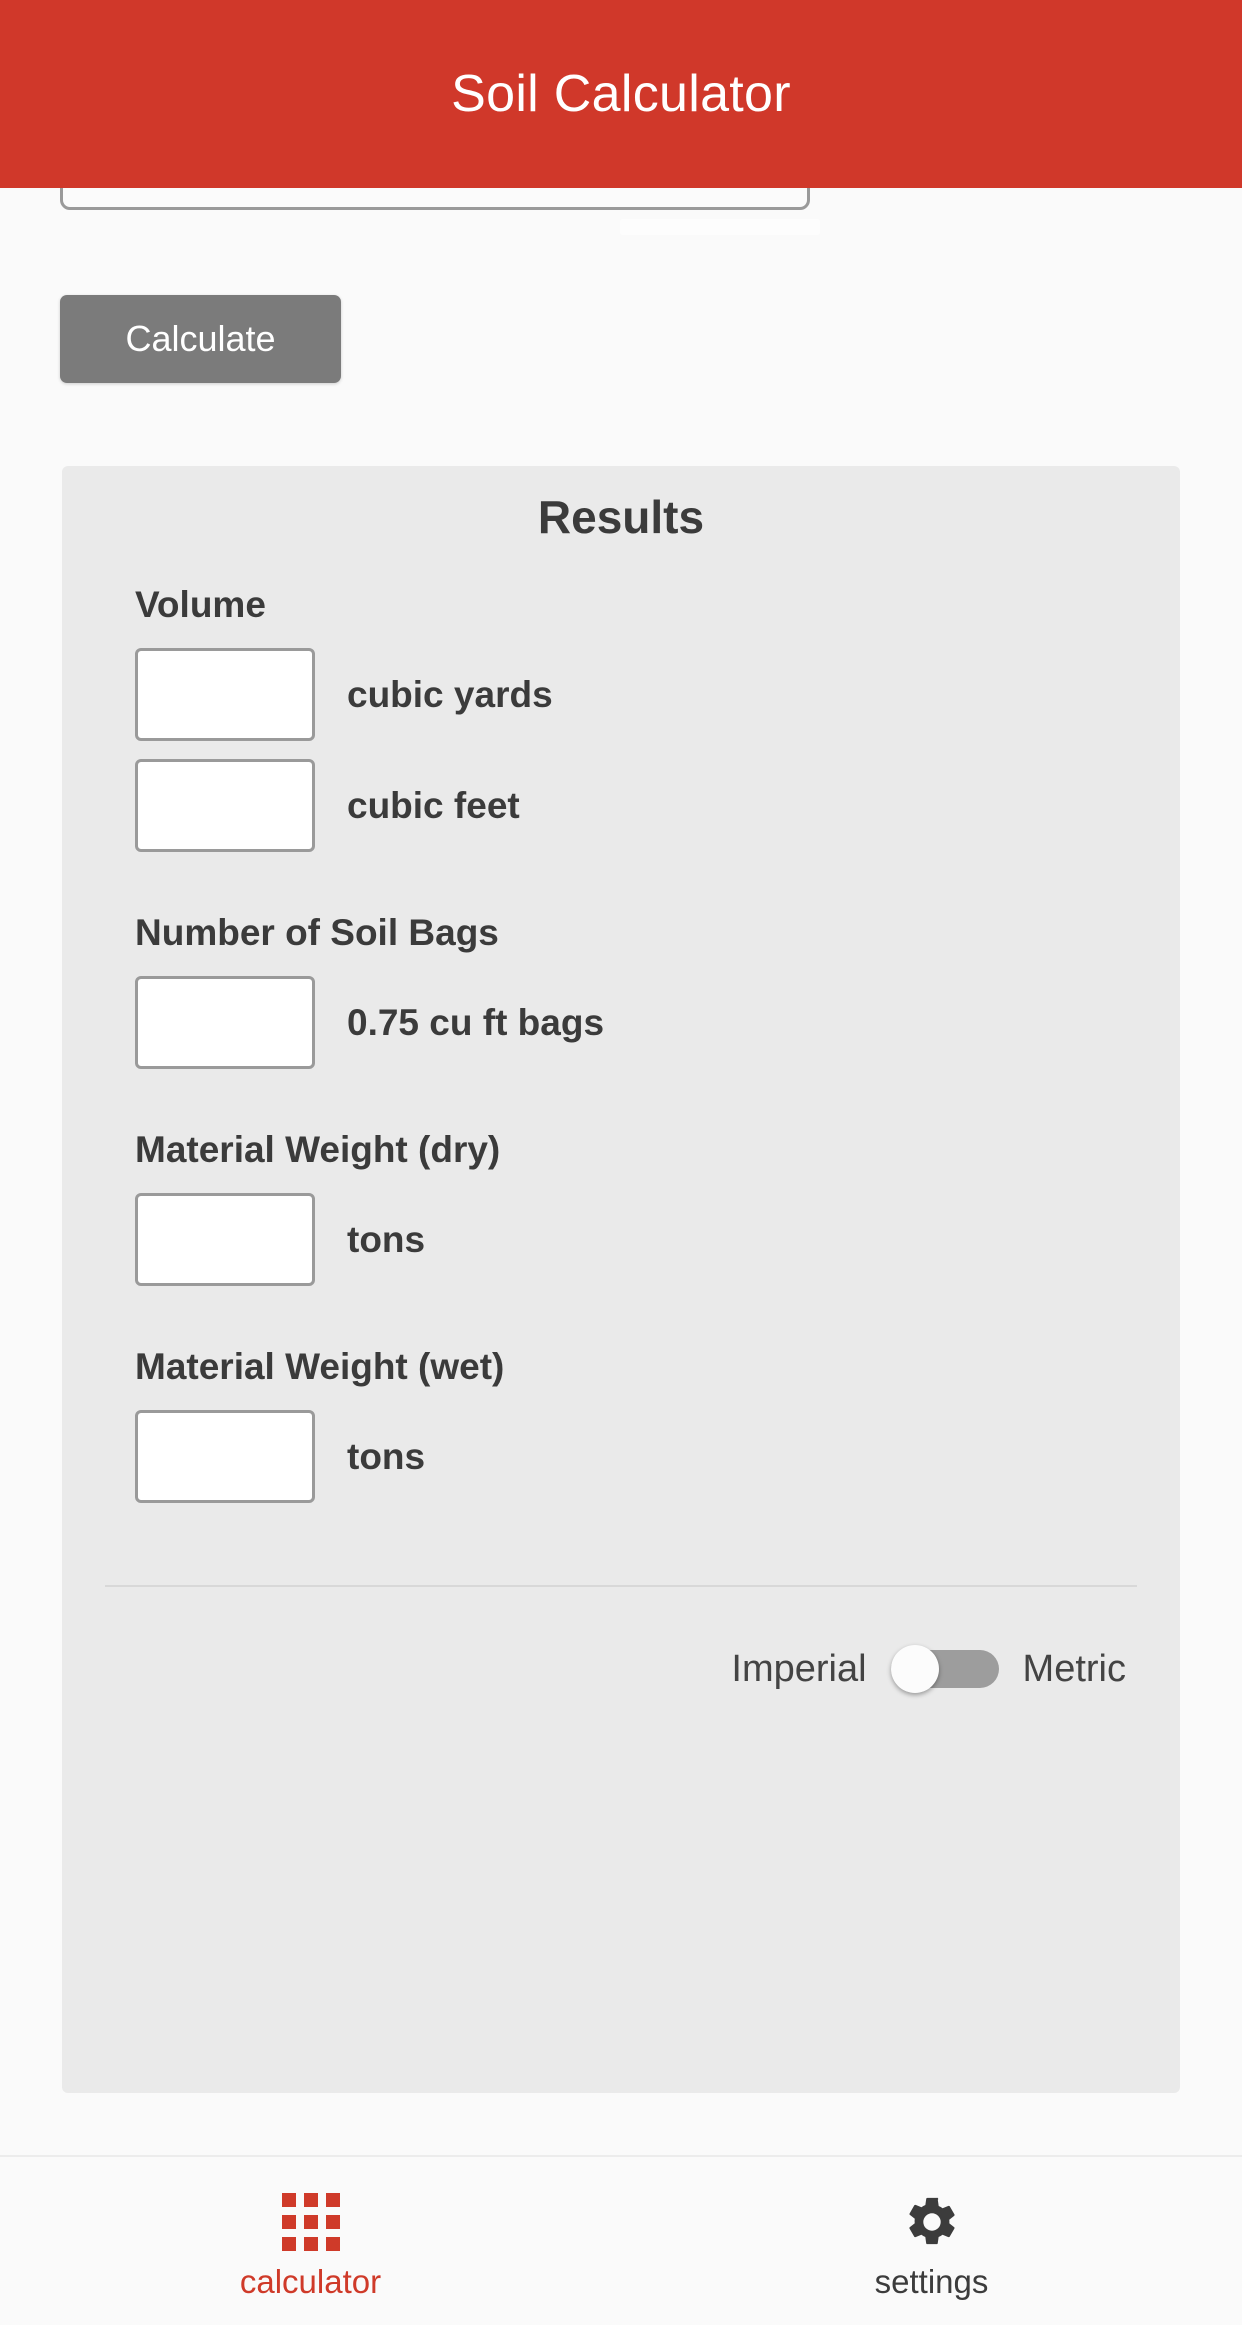  Describe the element at coordinates (200, 604) in the screenshot. I see `section-label: Volume` at that location.